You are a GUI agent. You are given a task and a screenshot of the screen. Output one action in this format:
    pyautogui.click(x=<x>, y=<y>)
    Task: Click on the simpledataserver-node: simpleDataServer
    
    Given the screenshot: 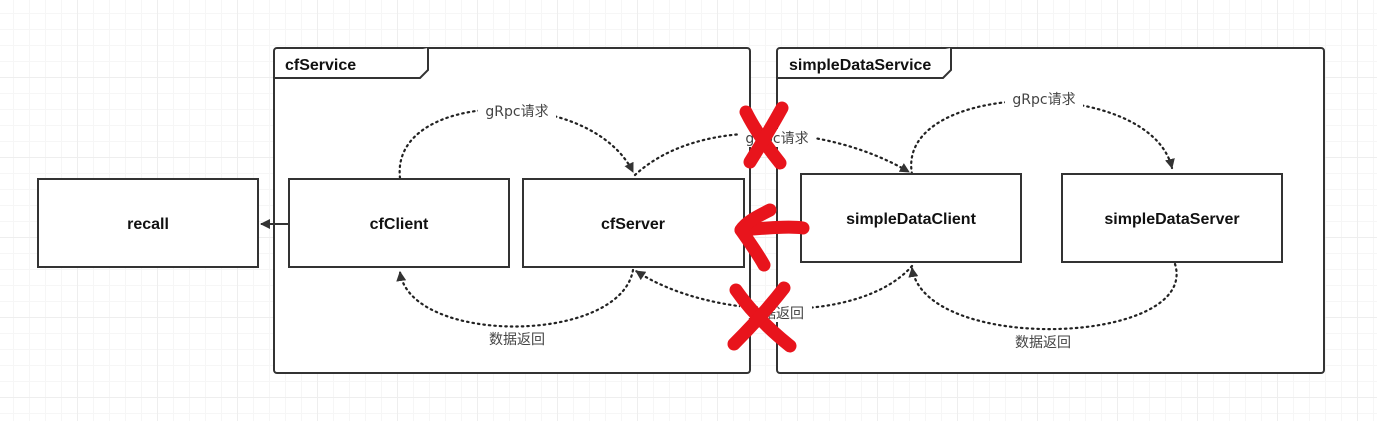 What is the action you would take?
    pyautogui.click(x=1172, y=218)
    